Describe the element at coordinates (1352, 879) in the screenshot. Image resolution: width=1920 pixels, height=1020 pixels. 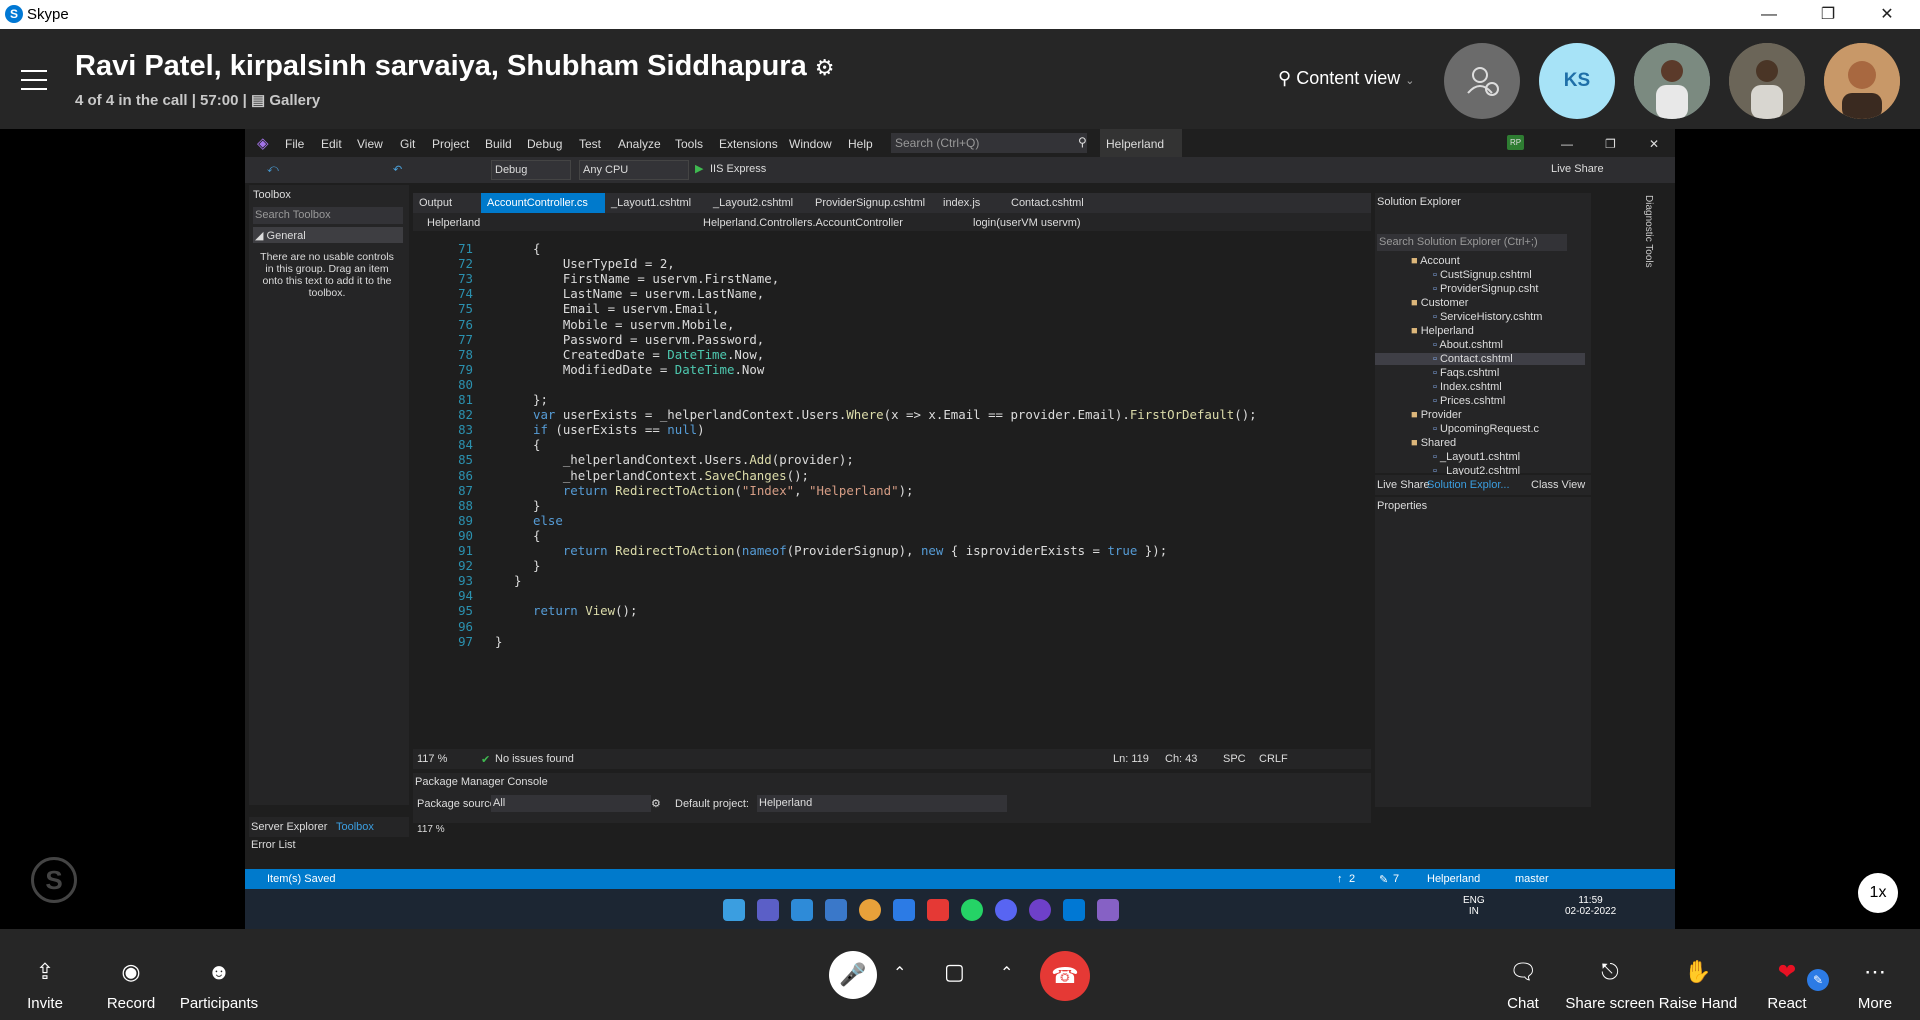
I see `status-up-count: 2` at that location.